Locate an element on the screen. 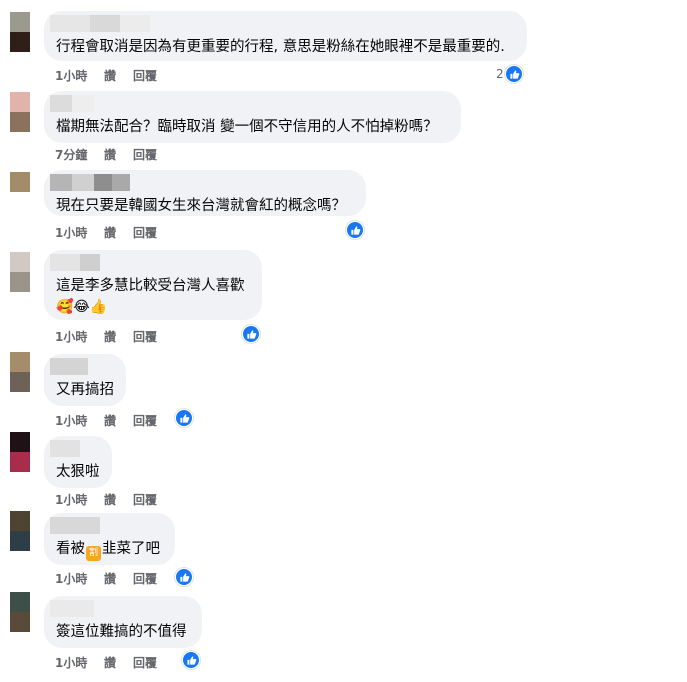 The width and height of the screenshot is (687, 682). comment-bubble: 看被割韭菜了吧 is located at coordinates (109, 539).